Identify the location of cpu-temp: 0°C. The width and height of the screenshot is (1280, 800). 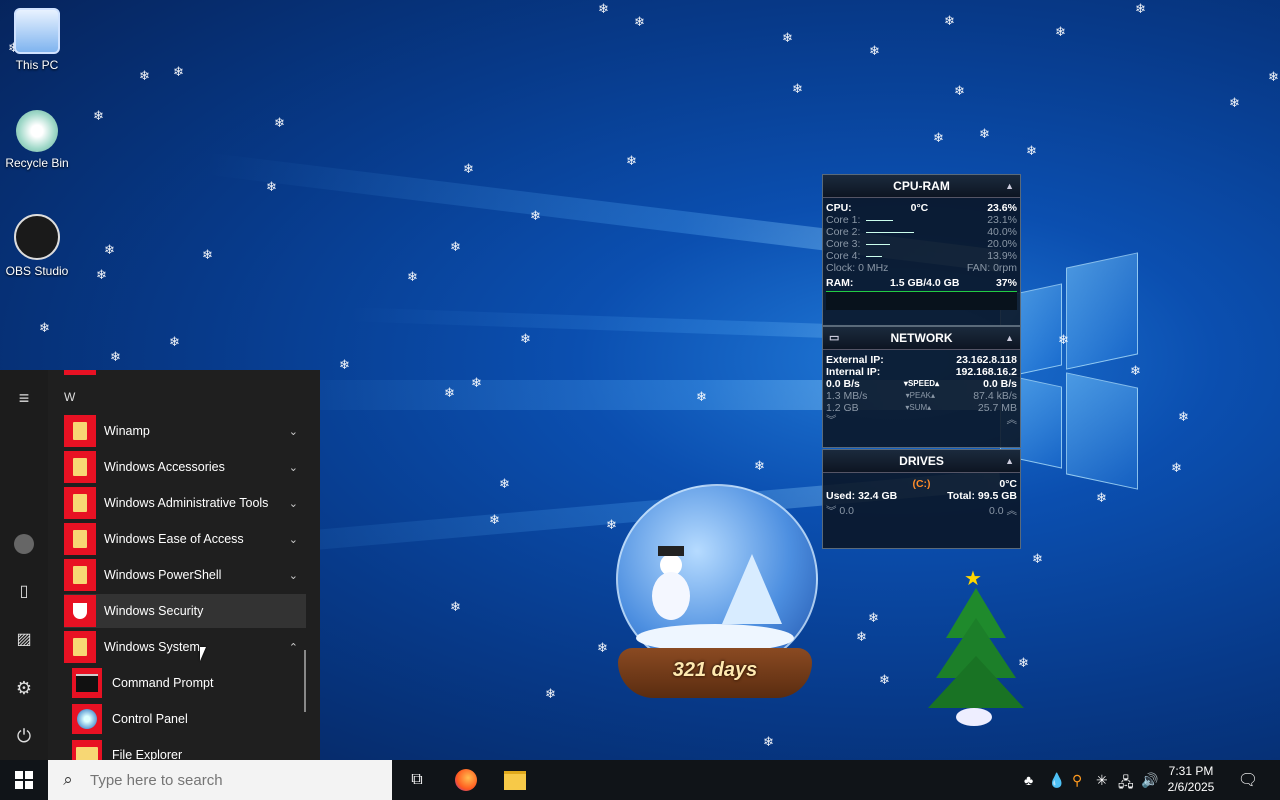
(919, 208).